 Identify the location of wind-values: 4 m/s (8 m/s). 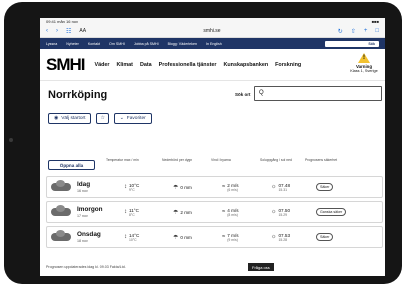
(232, 212).